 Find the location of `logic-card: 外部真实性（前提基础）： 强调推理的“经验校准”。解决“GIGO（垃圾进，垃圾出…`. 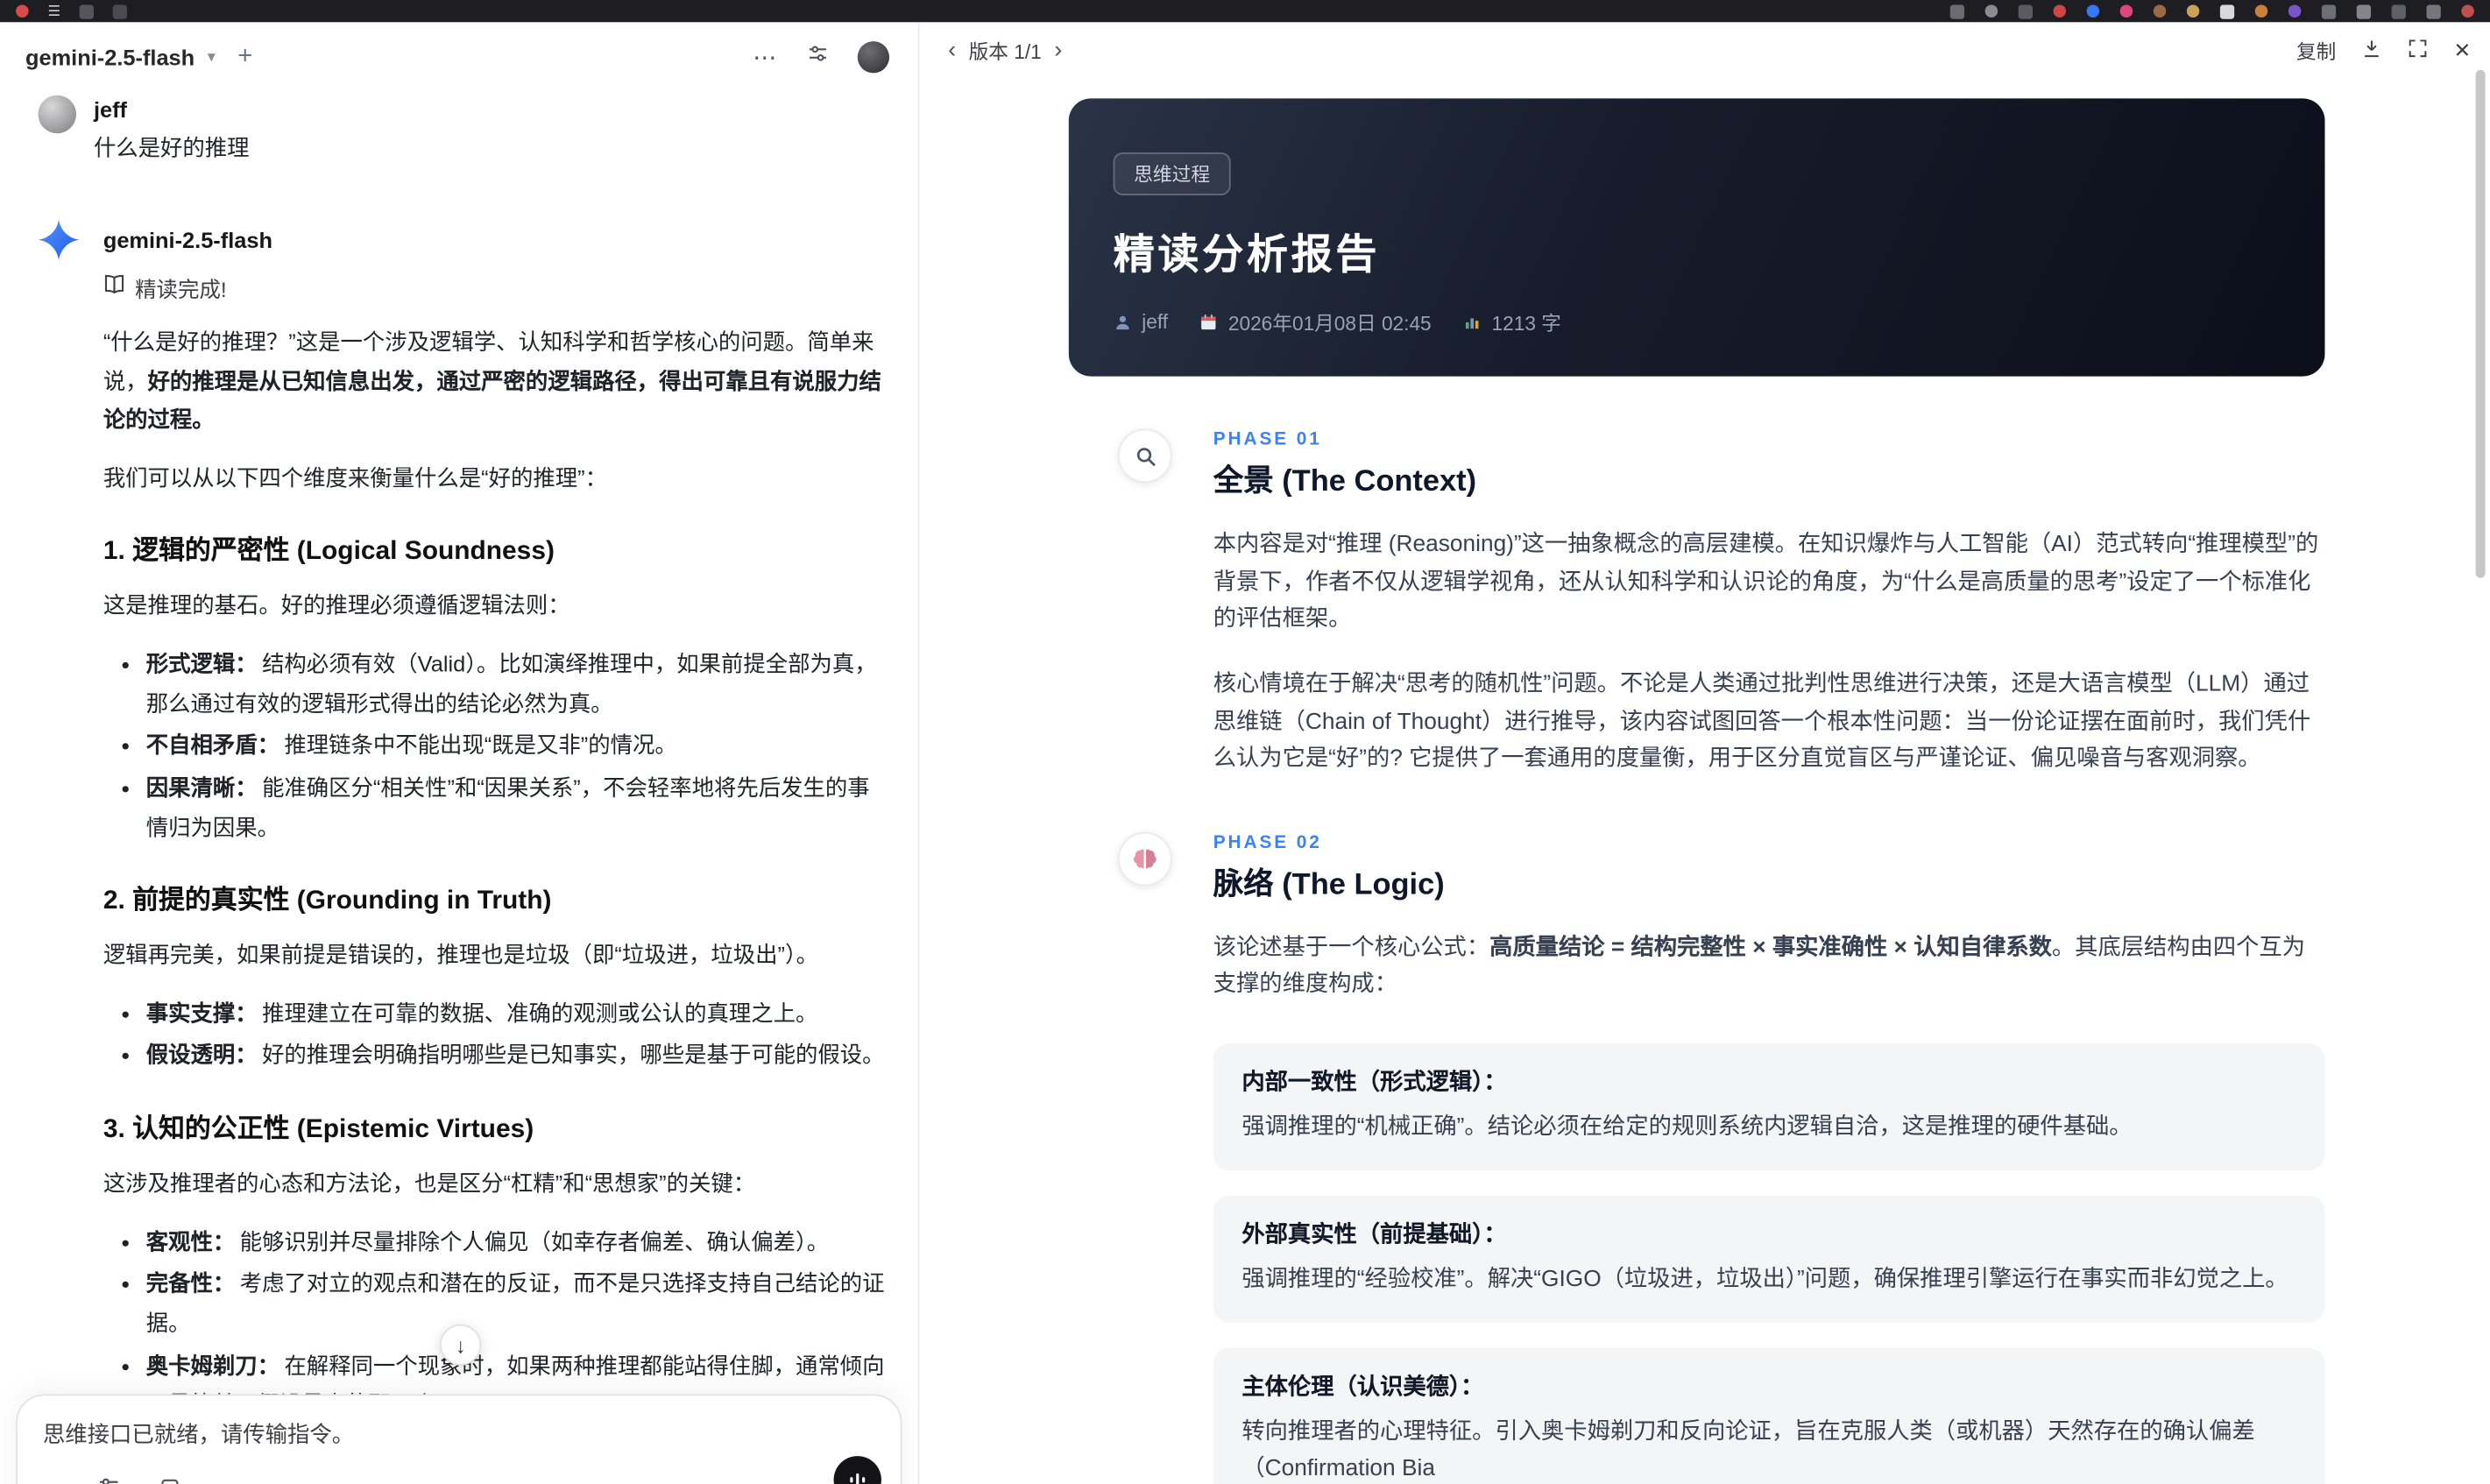

logic-card: 外部真实性（前提基础）： 强调推理的“经验校准”。解决“GIGO（垃圾进，垃圾出… is located at coordinates (1769, 1259).